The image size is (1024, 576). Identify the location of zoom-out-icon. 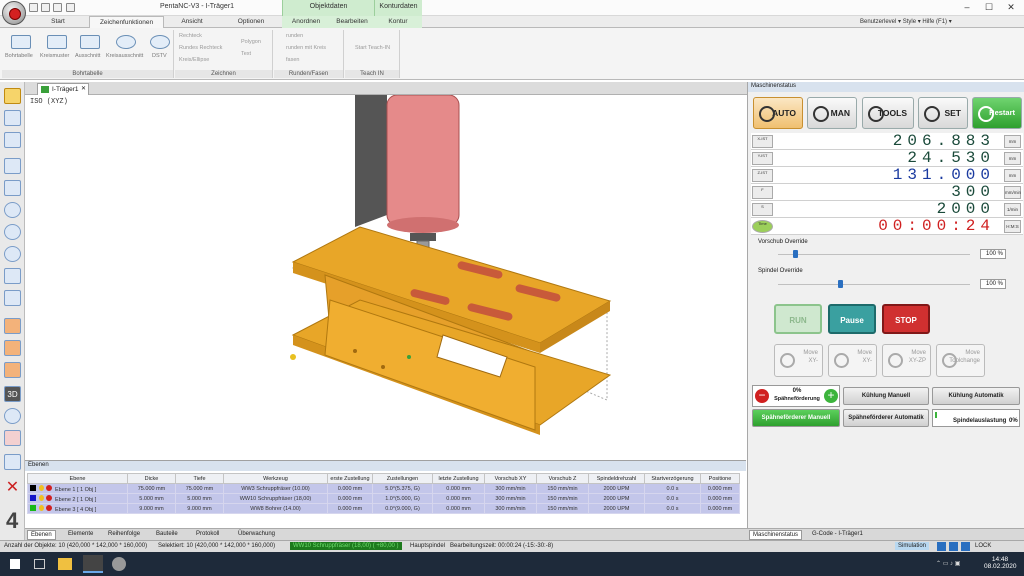
(12, 254).